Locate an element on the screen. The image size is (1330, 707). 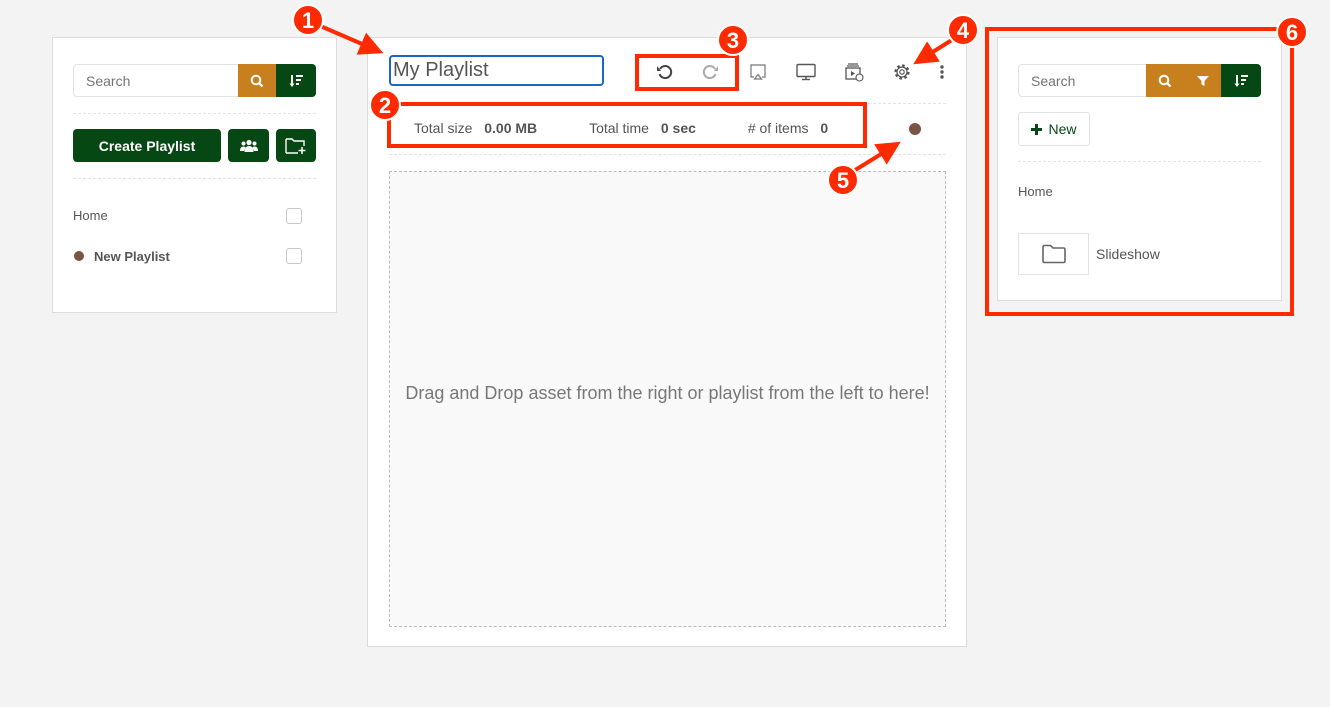
folder-icon is located at coordinates (1053, 254).